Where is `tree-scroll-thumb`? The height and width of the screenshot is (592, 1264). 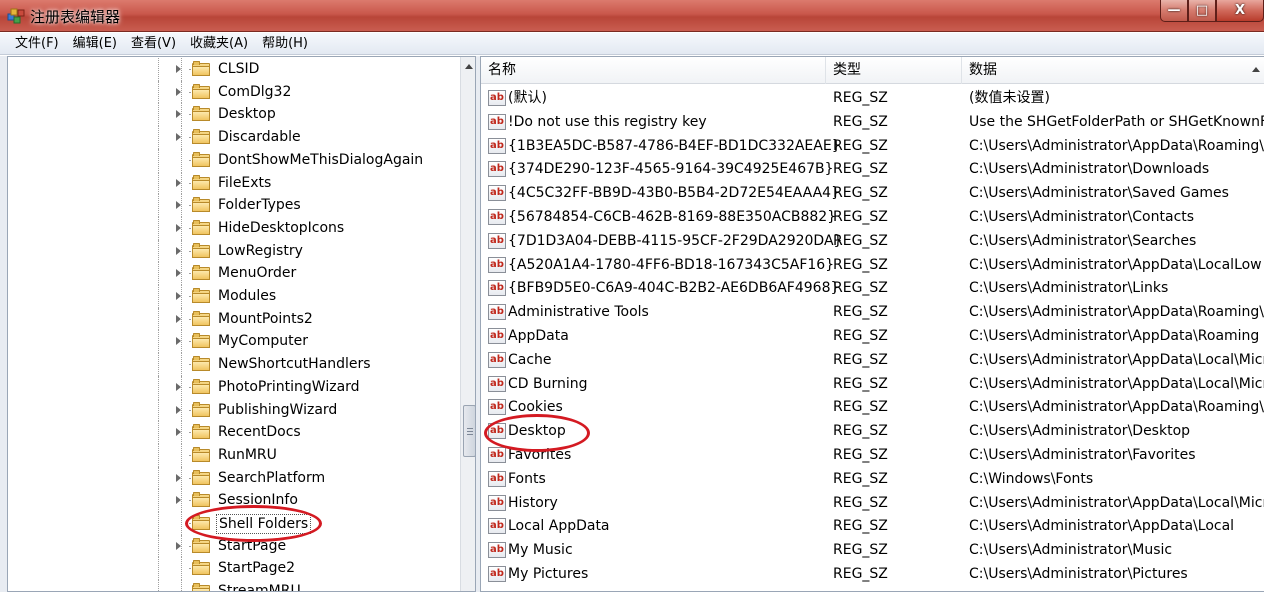 tree-scroll-thumb is located at coordinates (469, 431).